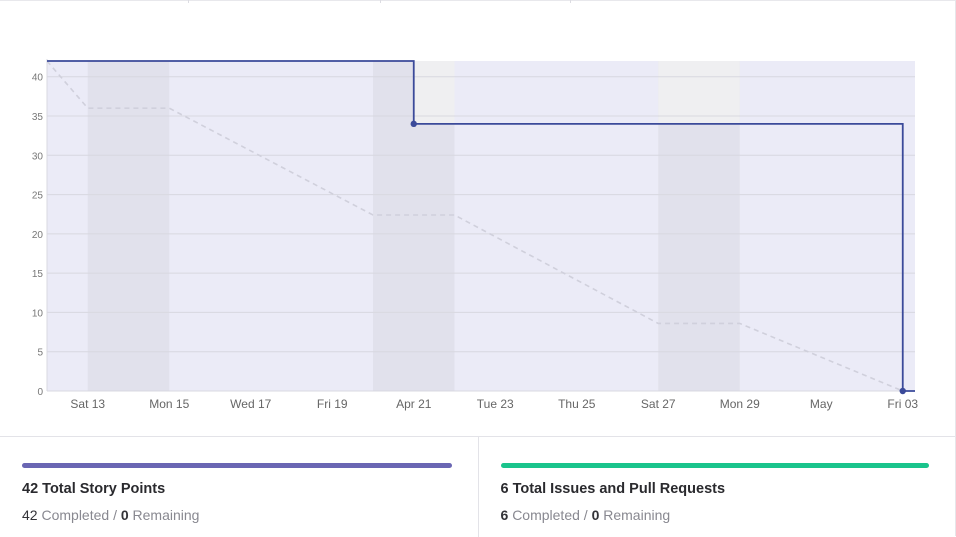  What do you see at coordinates (332, 404) in the screenshot?
I see `x-tick-label: Fri 19` at bounding box center [332, 404].